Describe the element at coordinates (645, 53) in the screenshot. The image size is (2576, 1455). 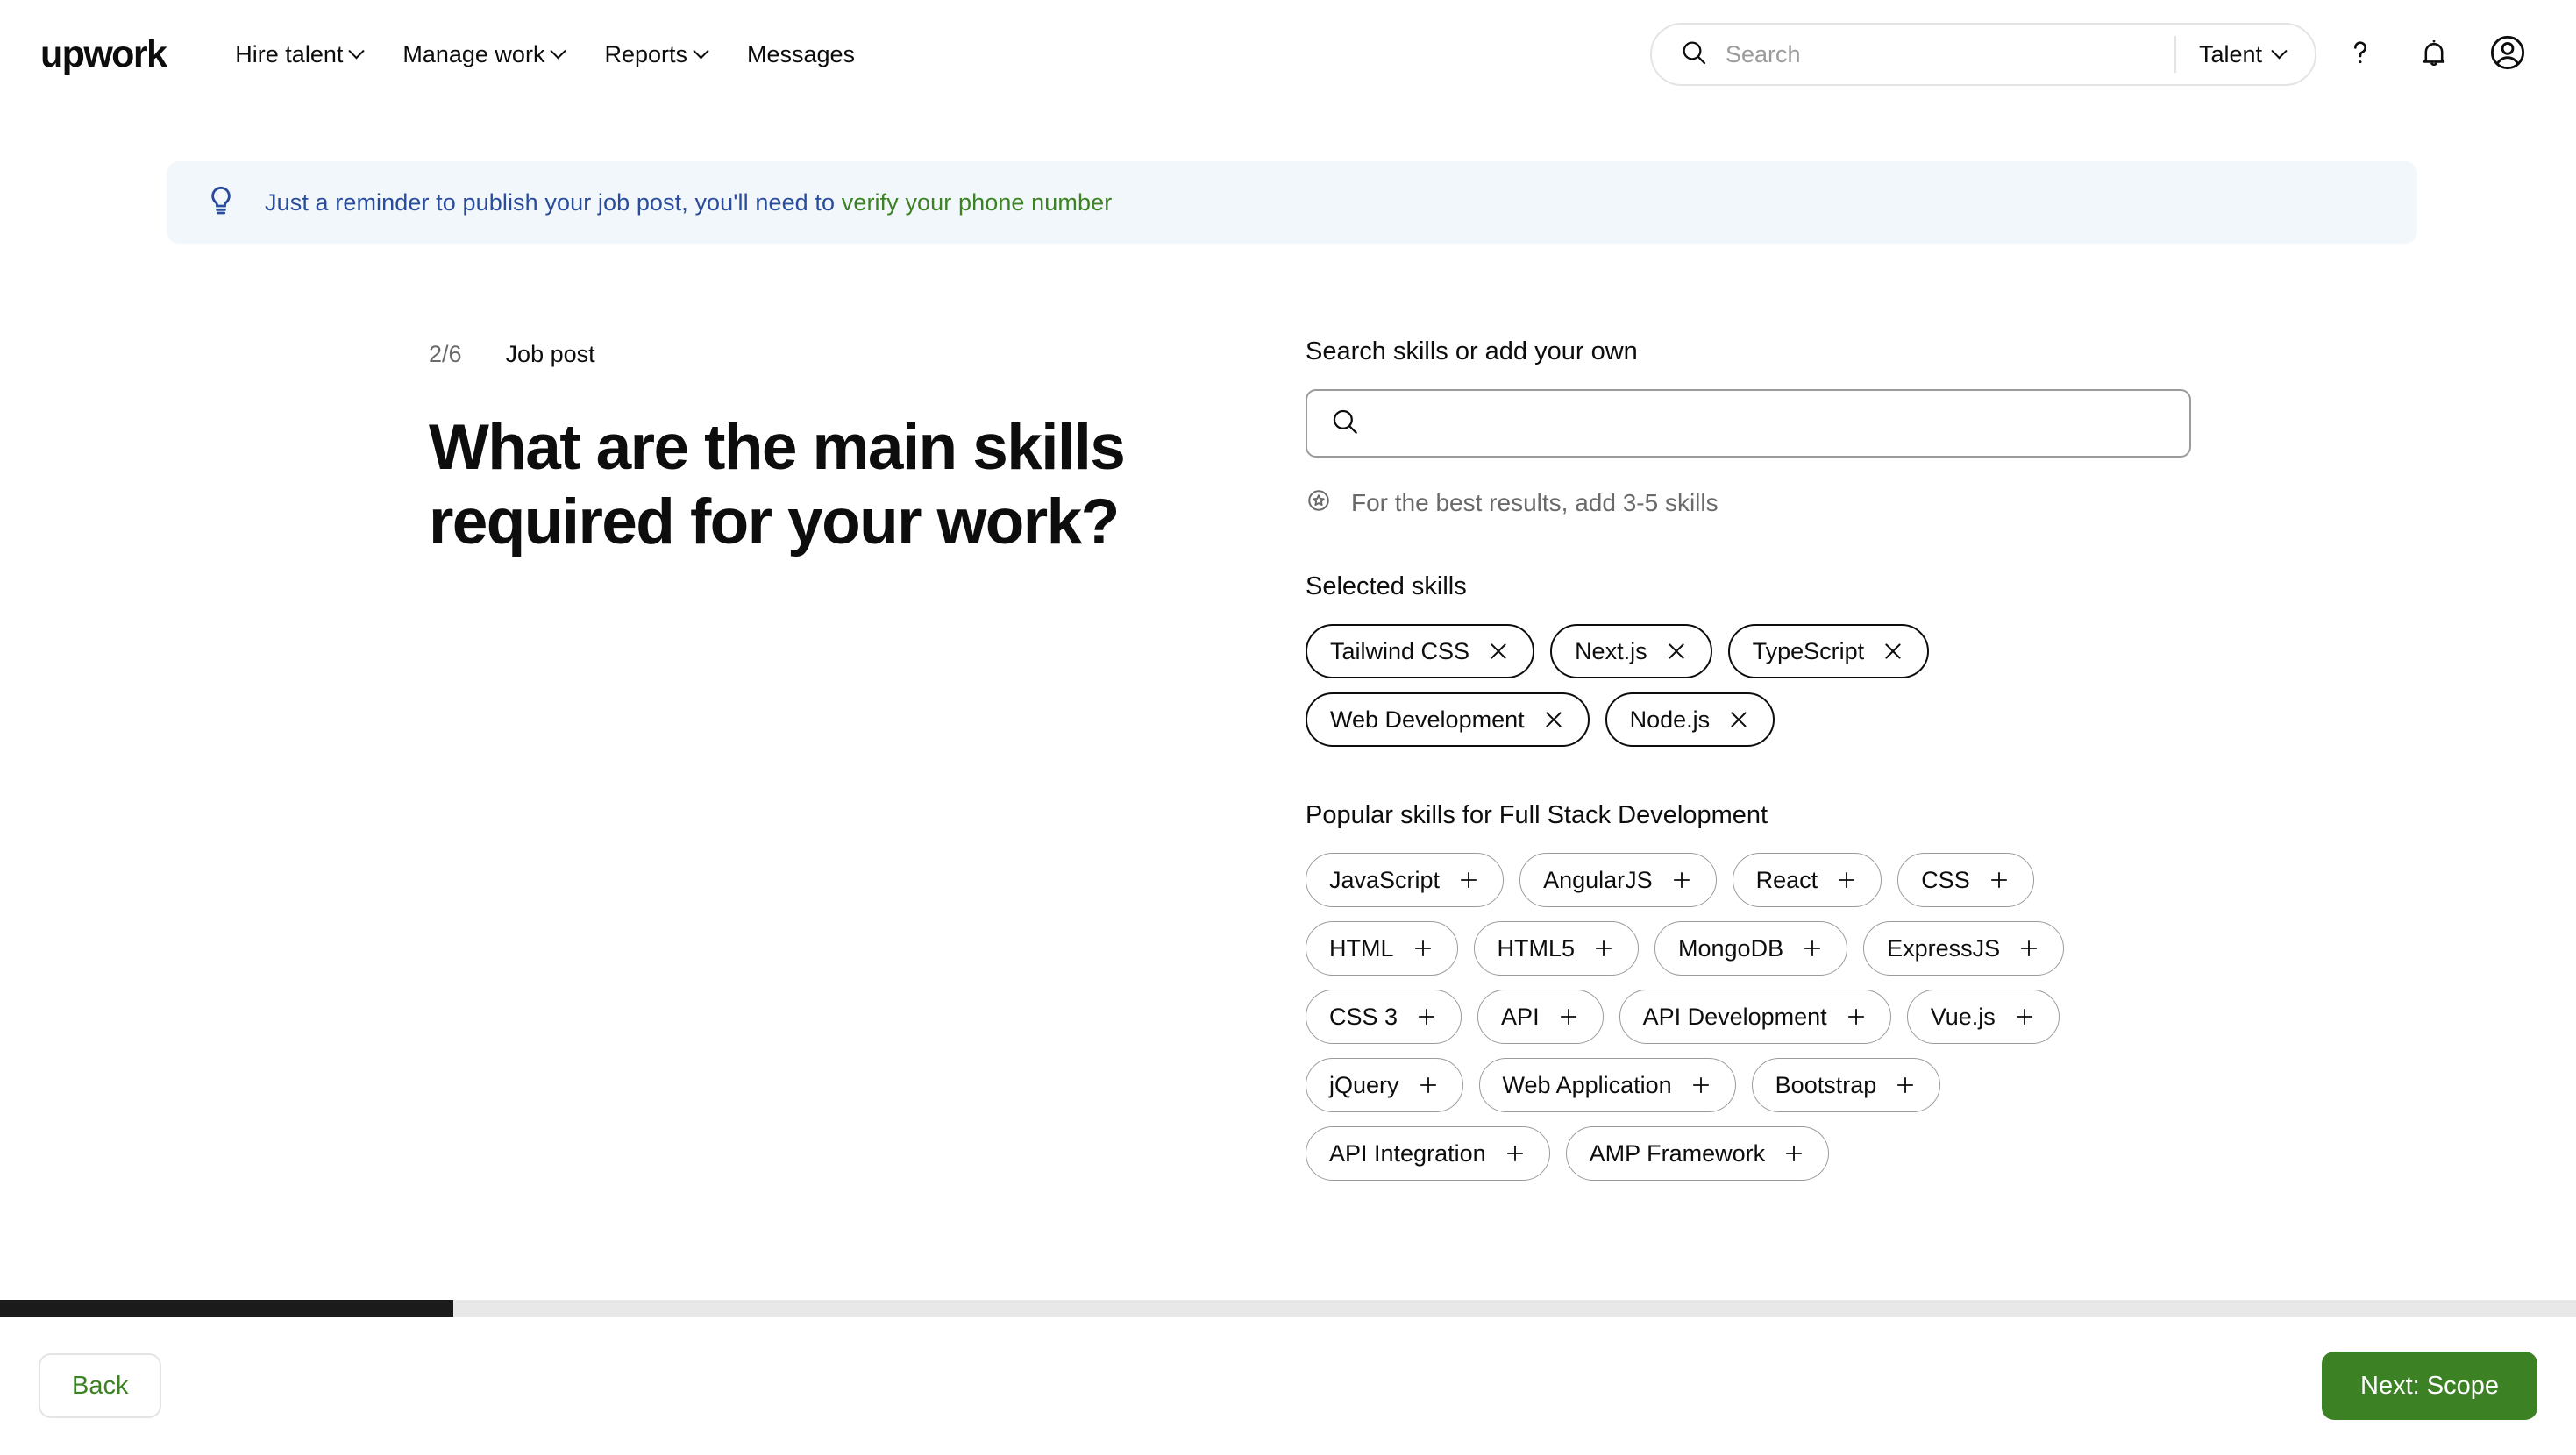
I see `nav-item-label: Reports` at that location.